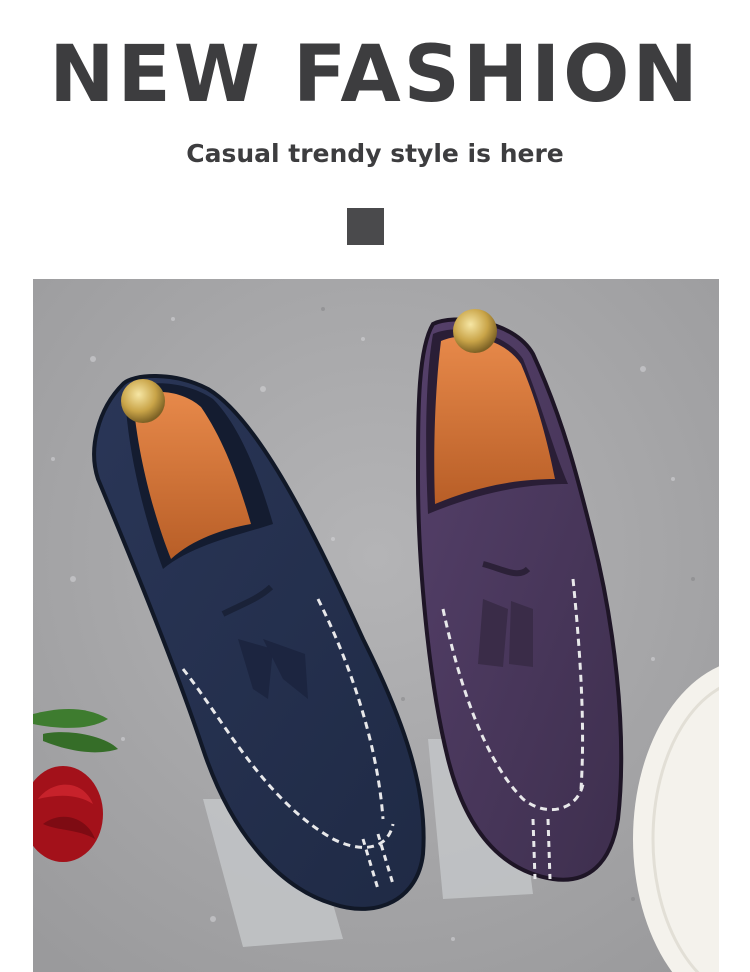  Describe the element at coordinates (365, 226) in the screenshot. I see `accent-square` at that location.